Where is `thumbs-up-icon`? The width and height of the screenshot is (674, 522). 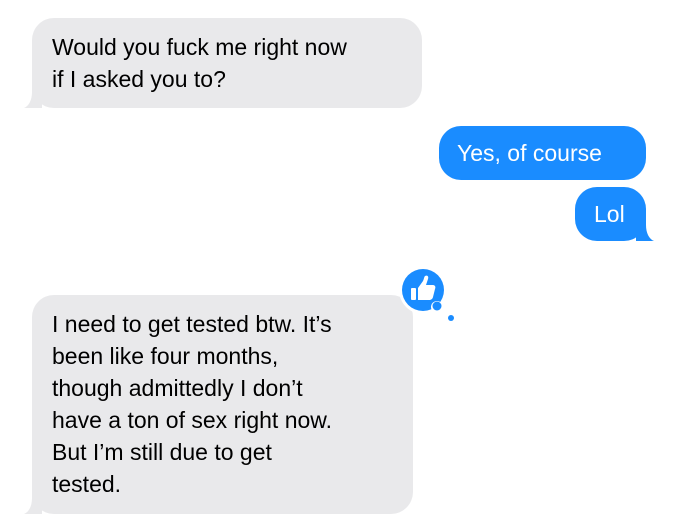
thumbs-up-icon is located at coordinates (427, 294).